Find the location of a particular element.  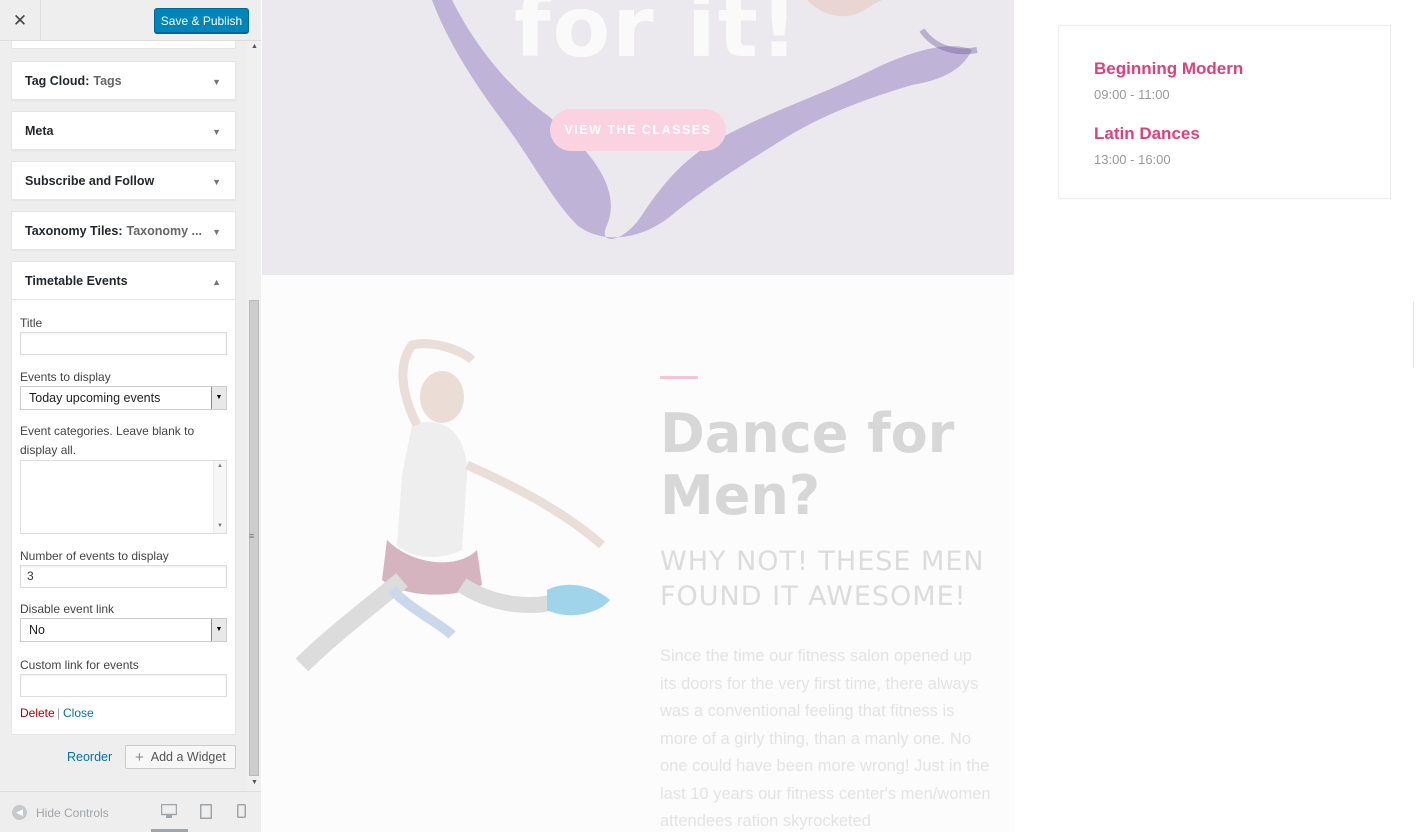

preview-edge-handle is located at coordinates (1416, 335).